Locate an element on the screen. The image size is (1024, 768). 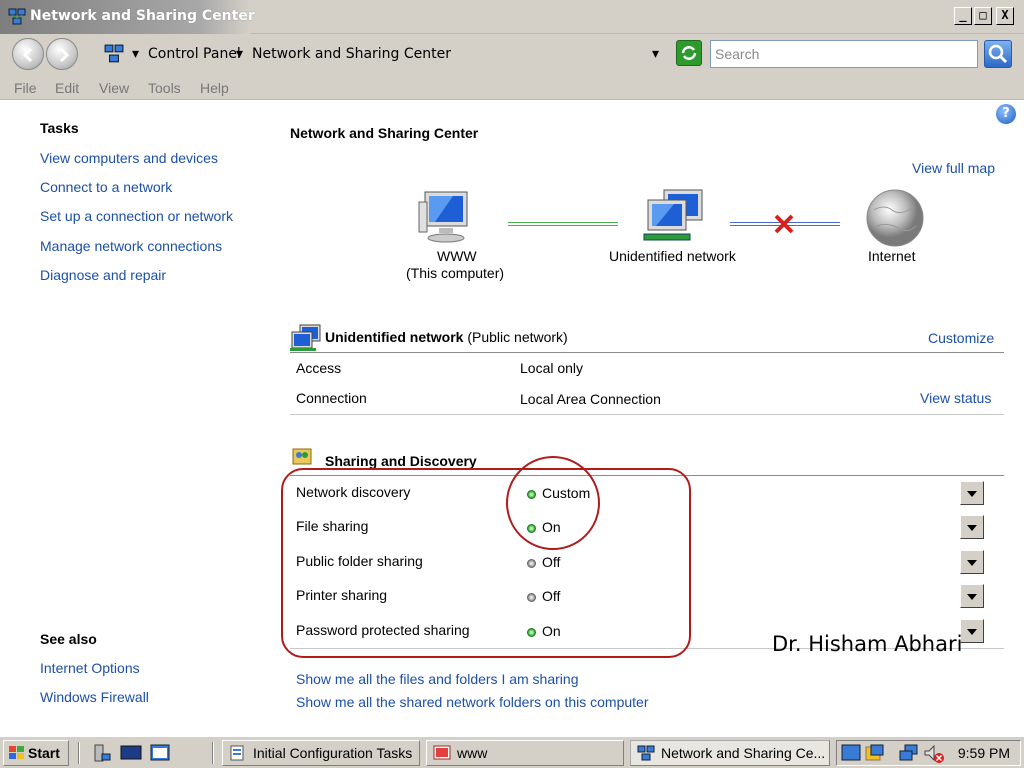
tray-window-icon is located at coordinates (851, 753).